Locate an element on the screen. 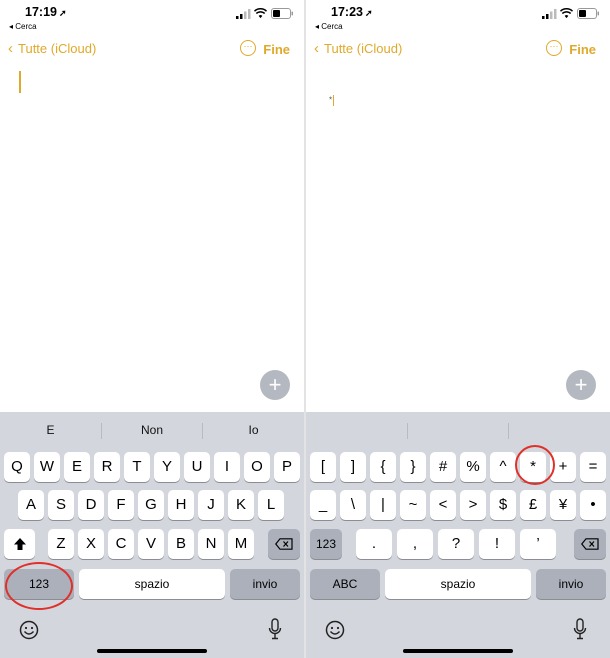 The width and height of the screenshot is (610, 658). signal-icon is located at coordinates (549, 14).